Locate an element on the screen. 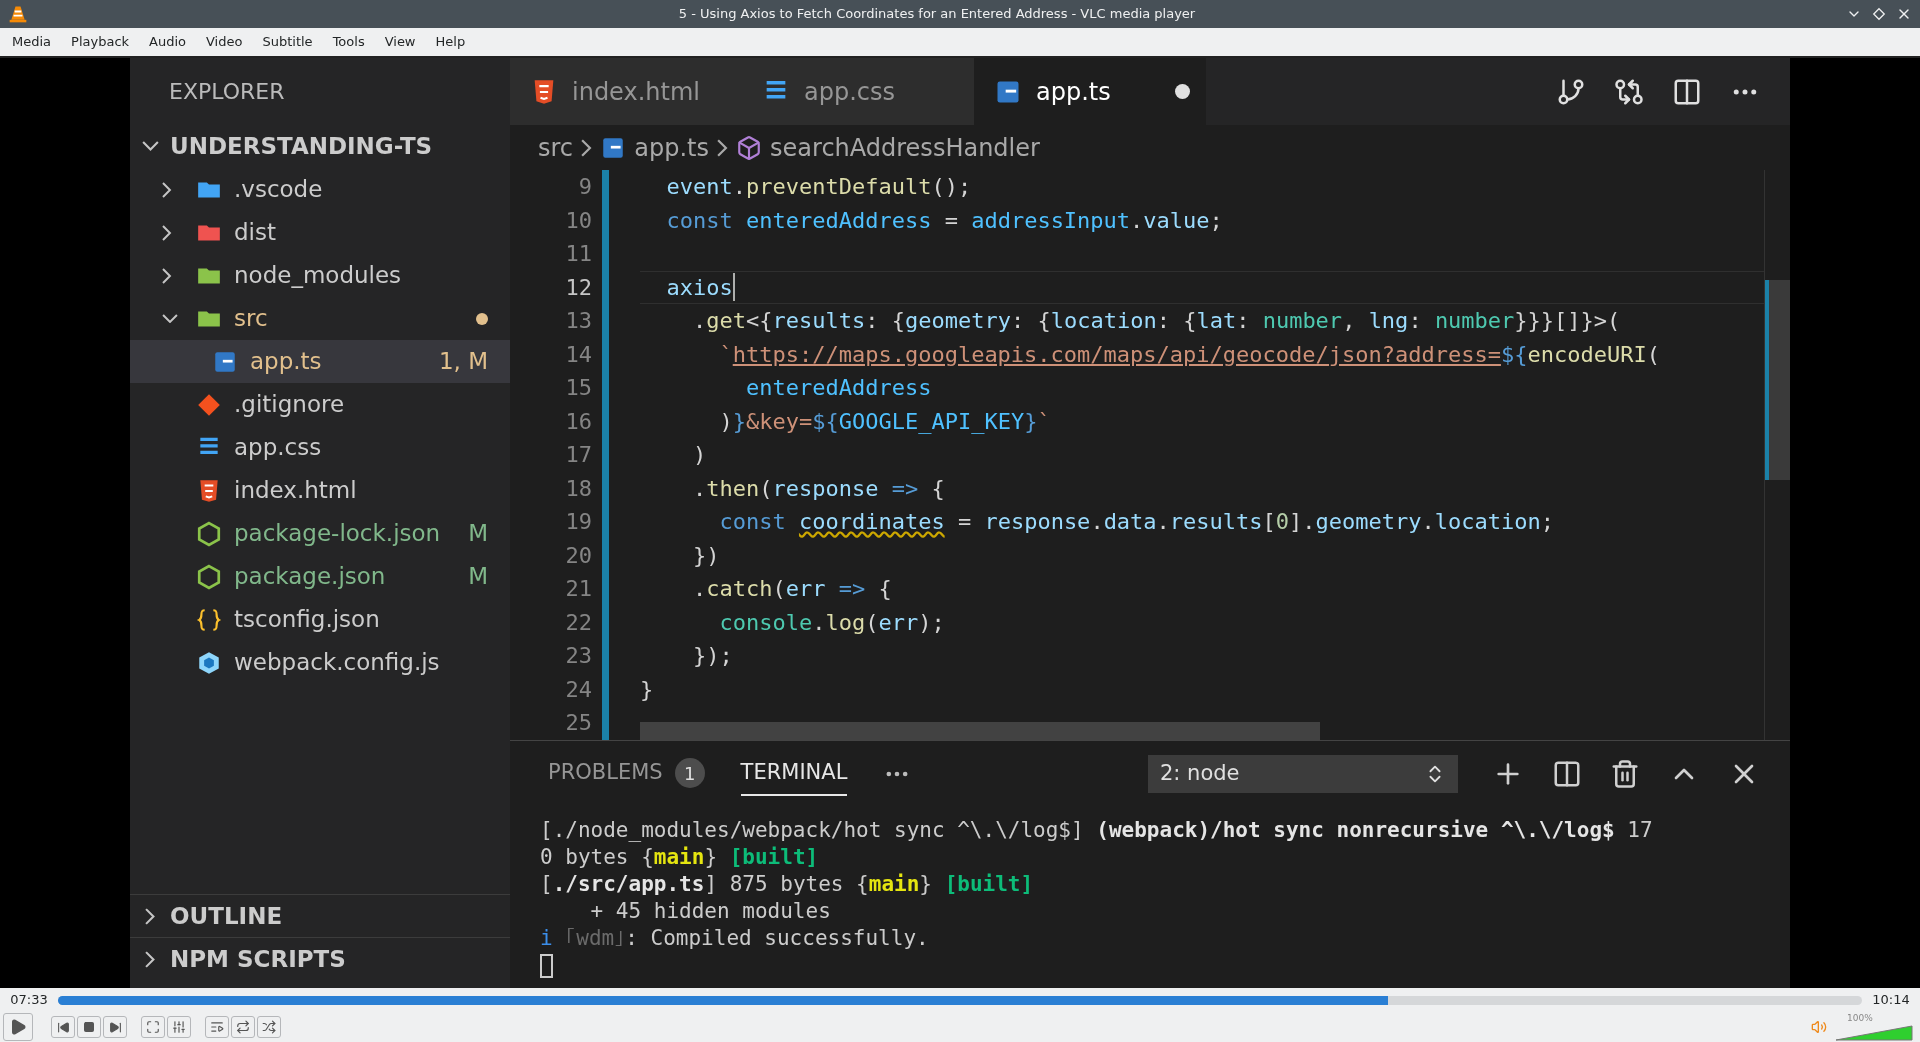 This screenshot has height=1042, width=1920. menu-item: Tools is located at coordinates (348, 42).